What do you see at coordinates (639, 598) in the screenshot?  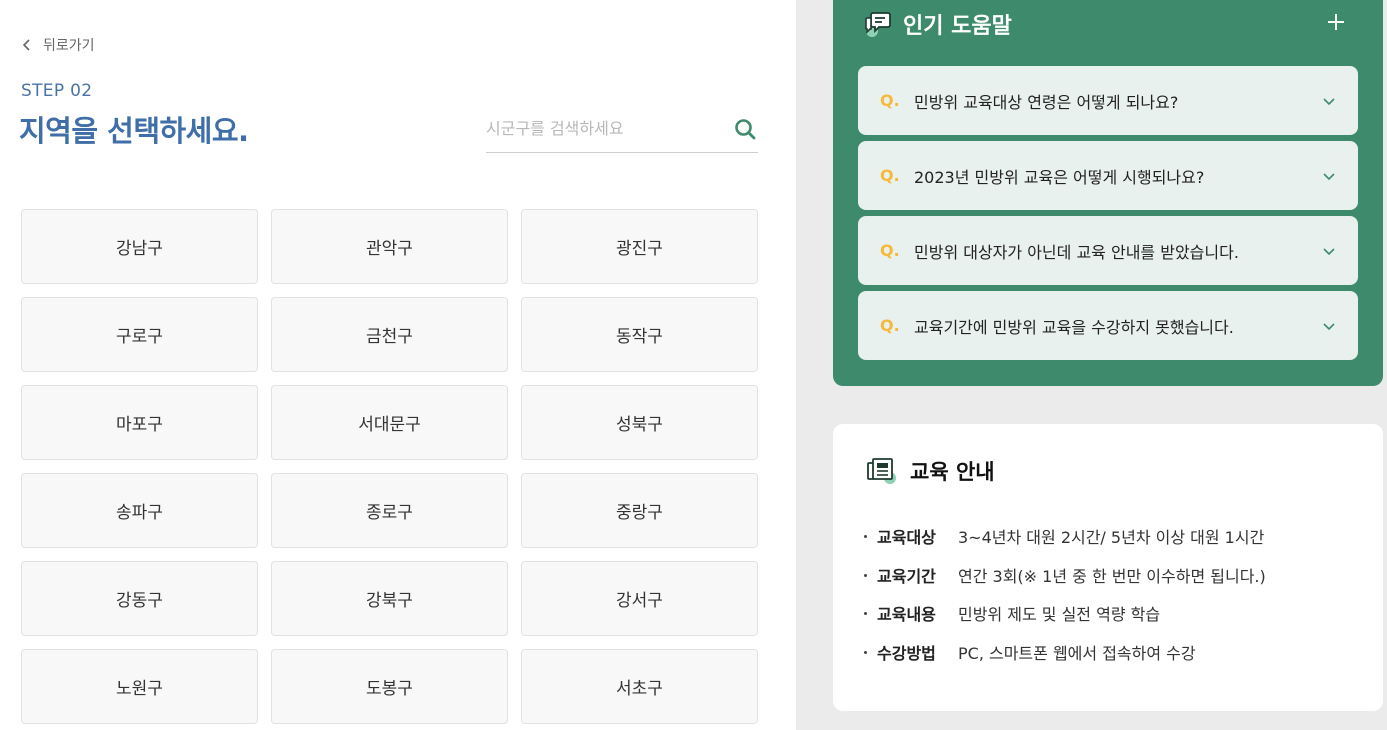 I see `district-button: 강서구` at bounding box center [639, 598].